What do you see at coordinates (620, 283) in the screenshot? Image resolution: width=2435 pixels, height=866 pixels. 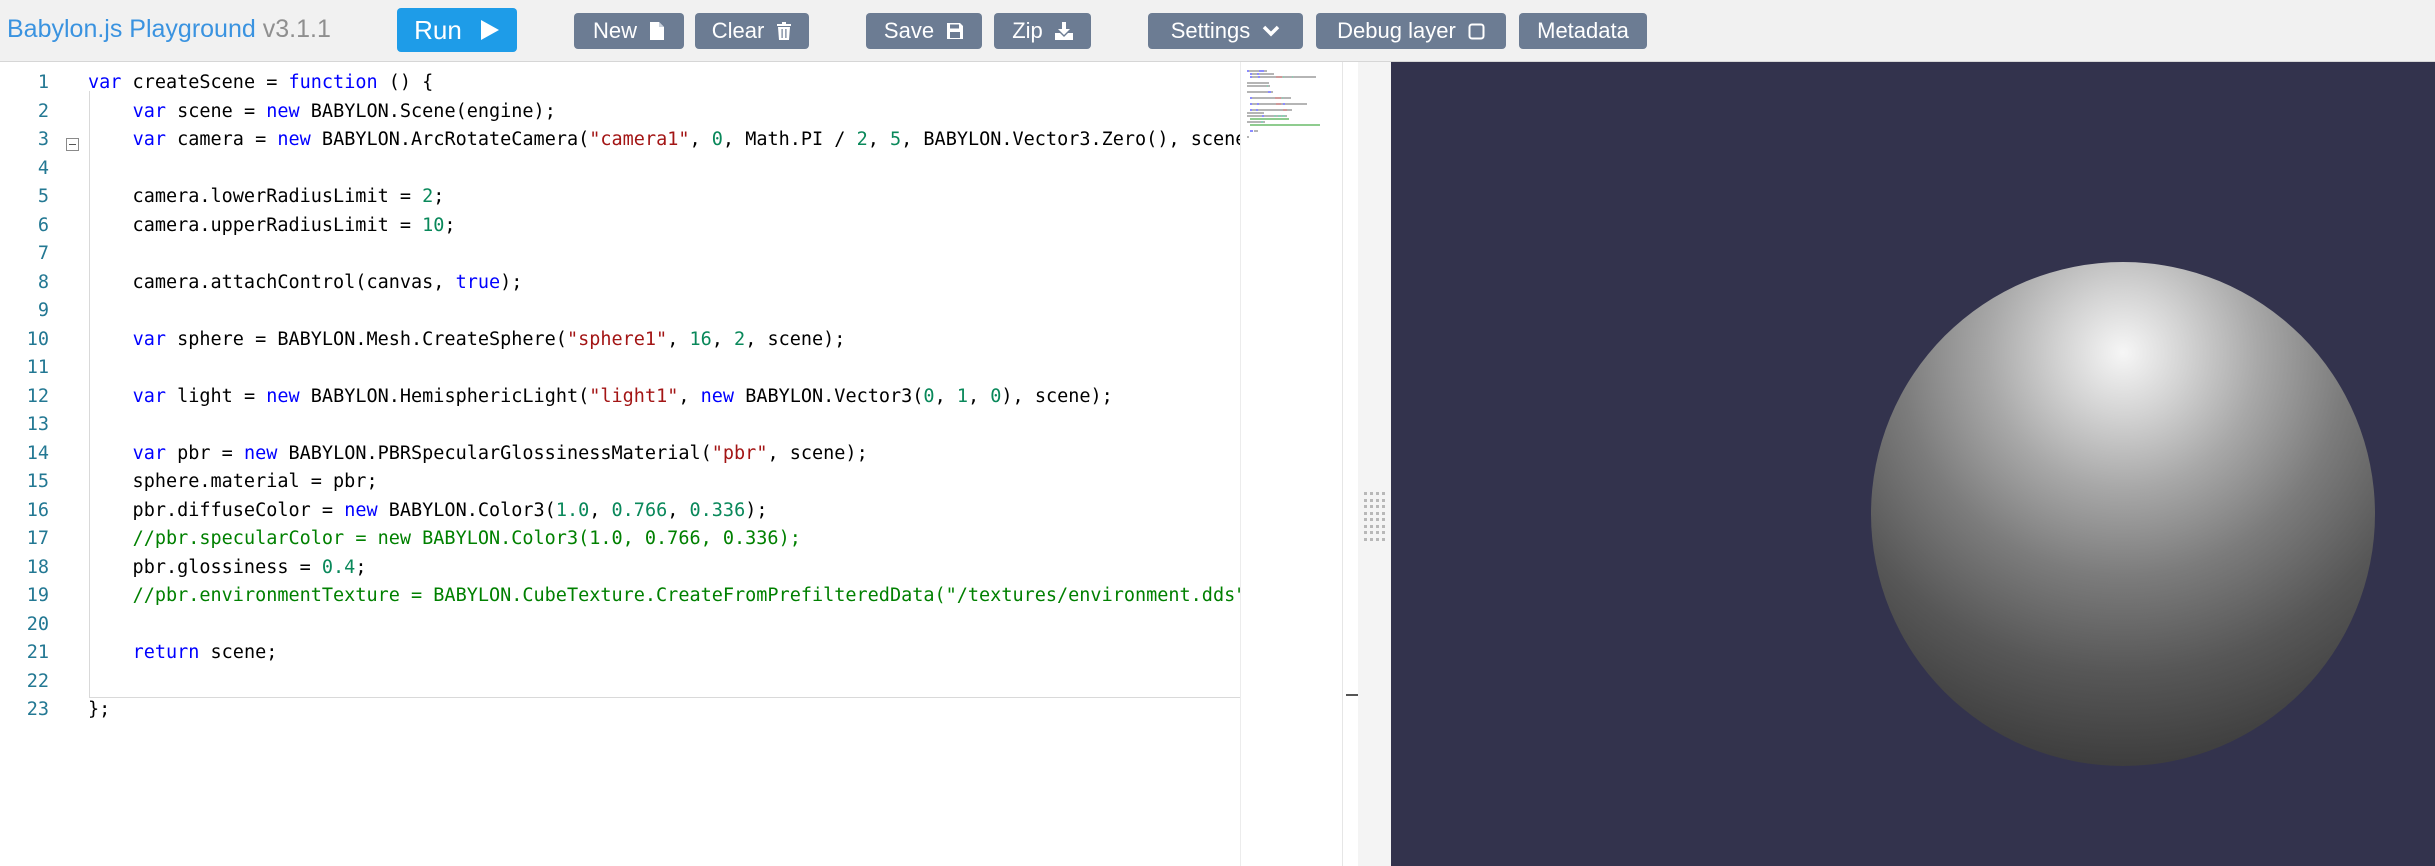 I see `code-line: 8 camera.attachControl(canvas, true);` at bounding box center [620, 283].